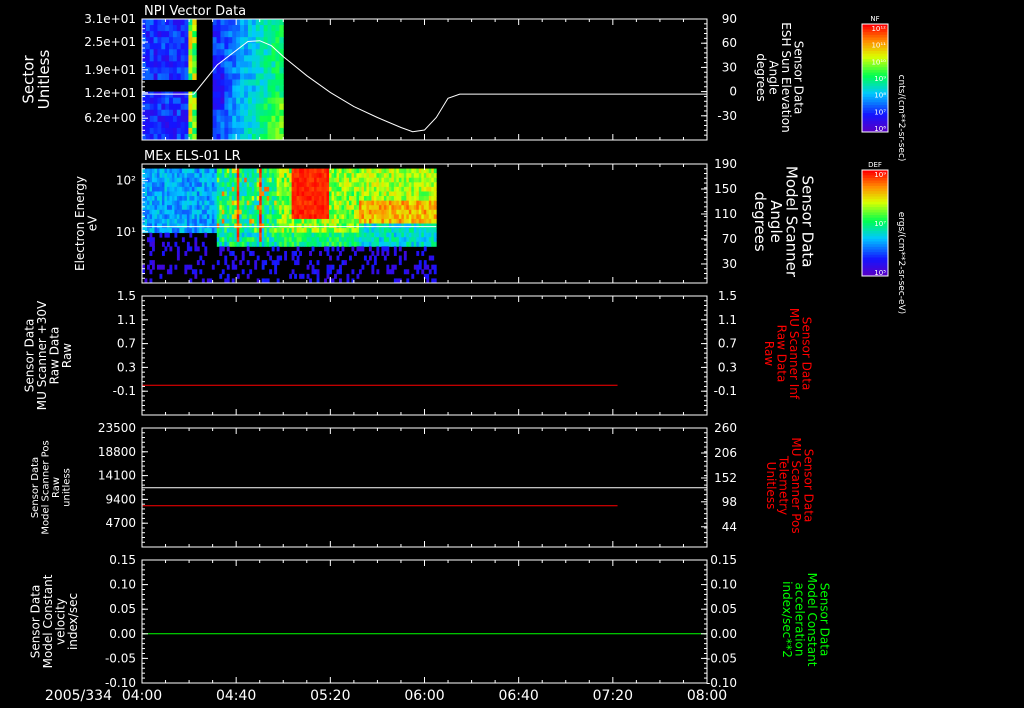 This screenshot has width=1024, height=708. What do you see at coordinates (729, 264) in the screenshot?
I see `y2-tick-label: 30` at bounding box center [729, 264].